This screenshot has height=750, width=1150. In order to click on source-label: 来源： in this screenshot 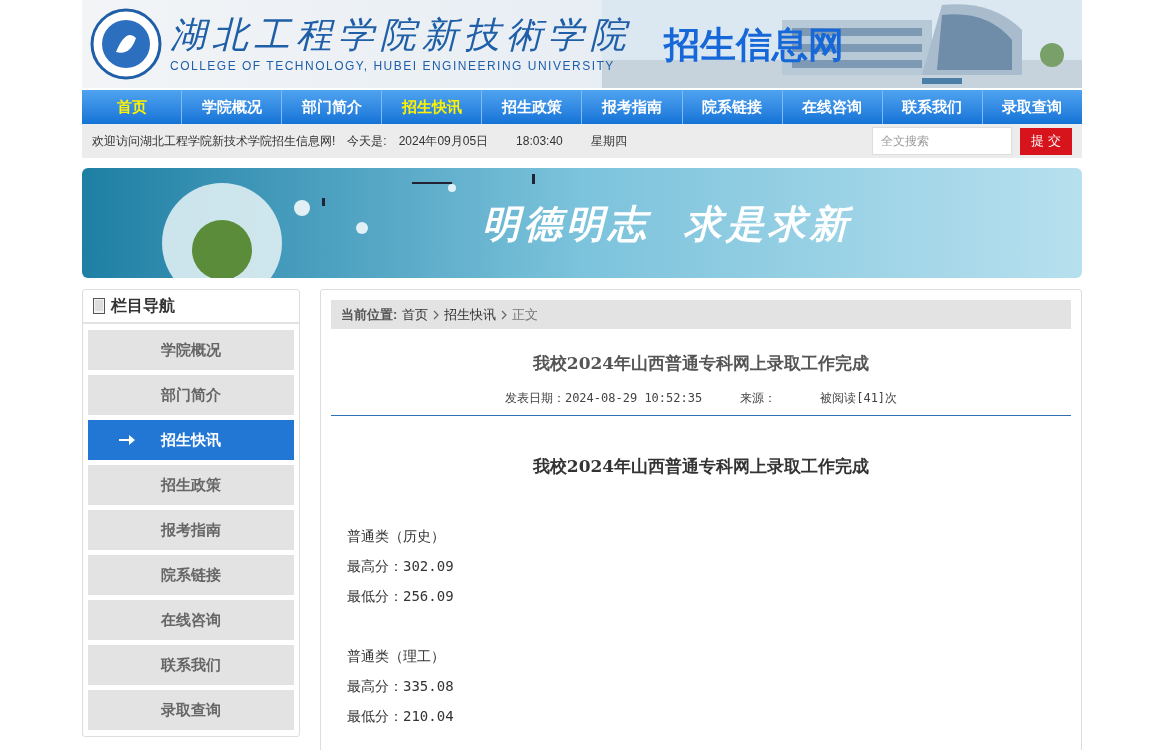, I will do `click(758, 398)`.